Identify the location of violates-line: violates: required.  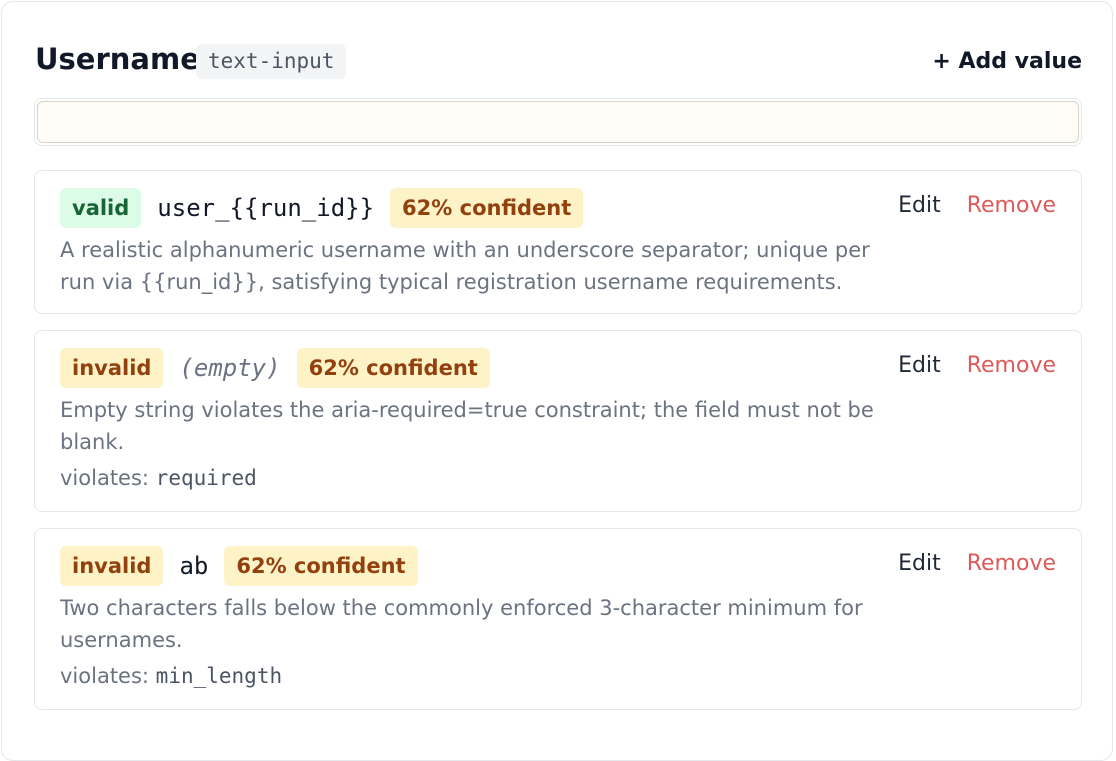
(158, 478).